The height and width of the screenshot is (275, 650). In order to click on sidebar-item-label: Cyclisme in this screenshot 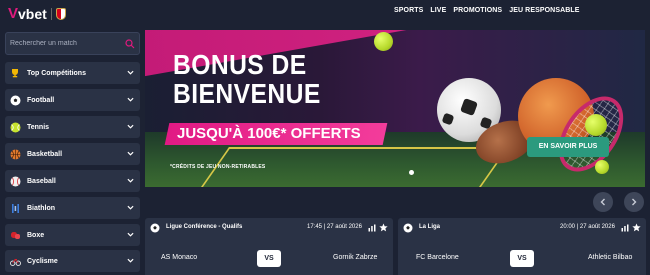, I will do `click(42, 261)`.